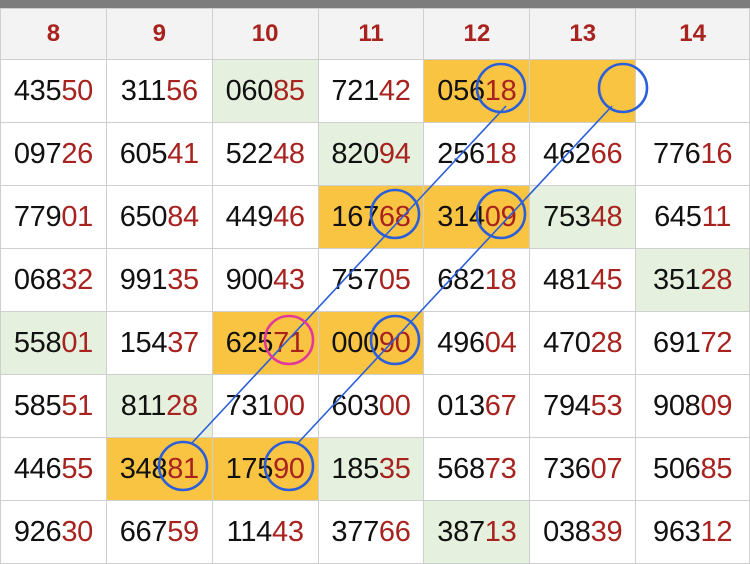 The height and width of the screenshot is (564, 750). What do you see at coordinates (567, 531) in the screenshot?
I see `number-prefix: 038` at bounding box center [567, 531].